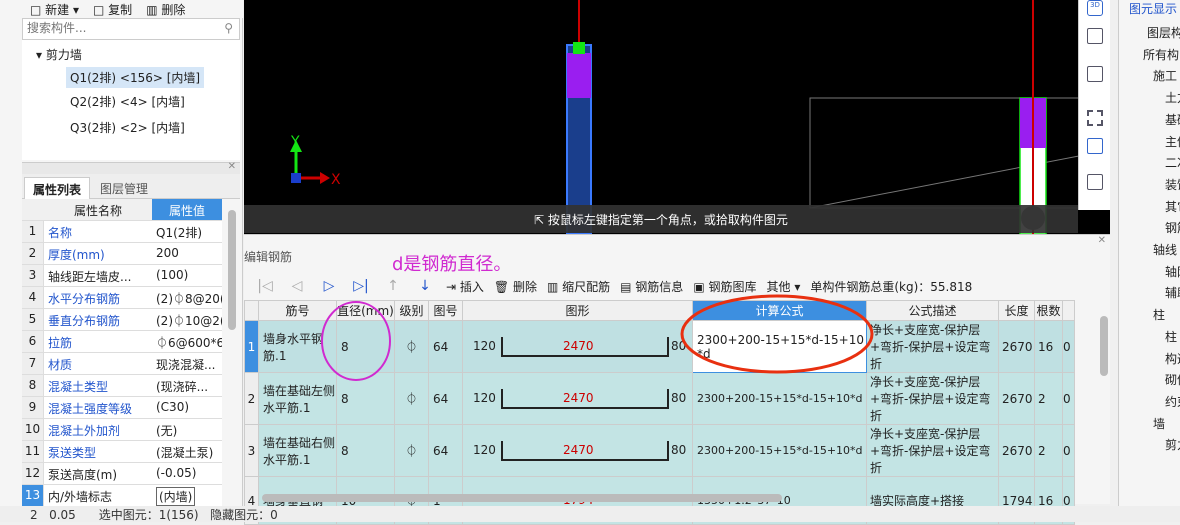  What do you see at coordinates (1172, 401) in the screenshot?
I see `tree-node: 约束` at bounding box center [1172, 401].